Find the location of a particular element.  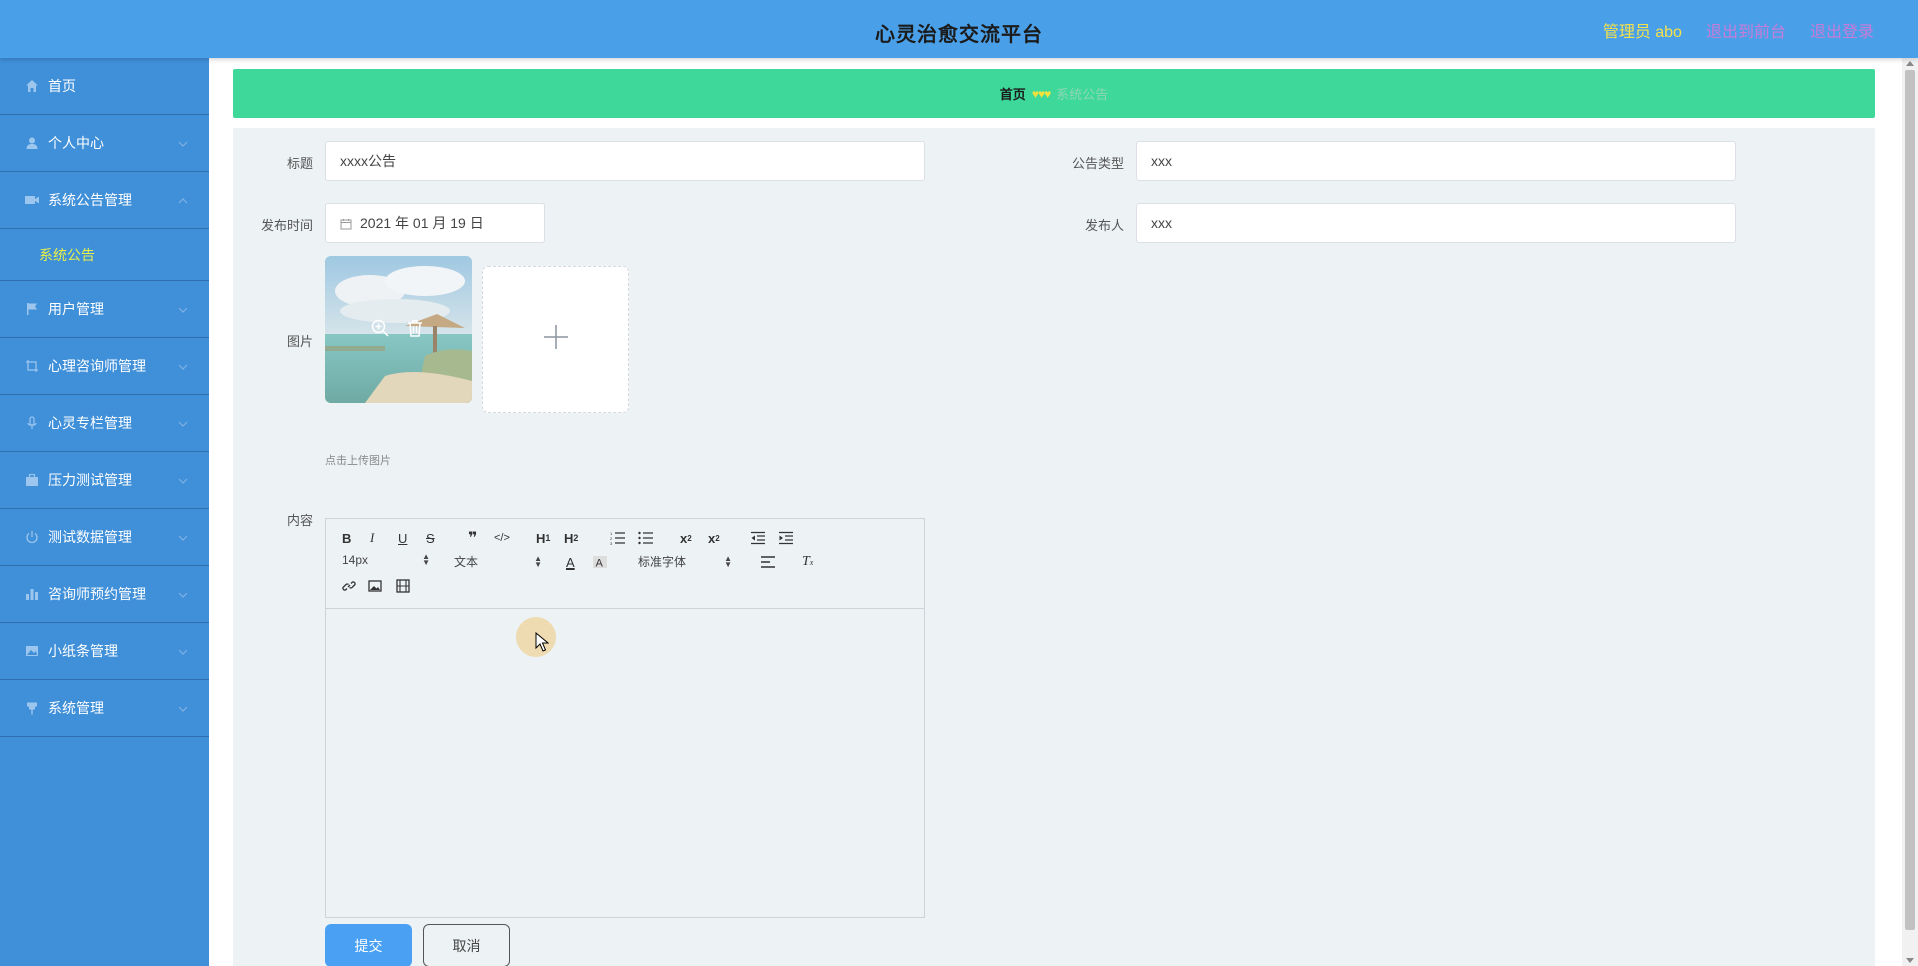

blockquote-icon: ❞ is located at coordinates (472, 538).